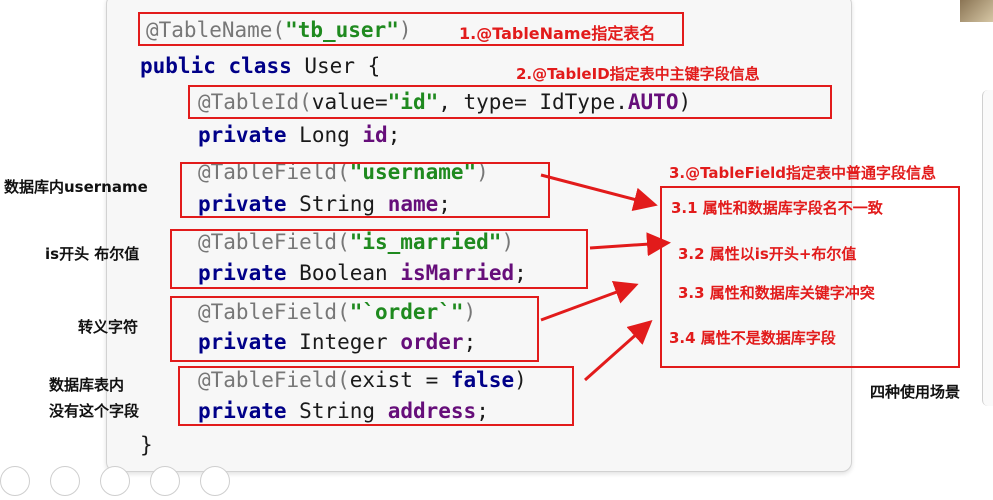 The width and height of the screenshot is (993, 500). I want to click on bottom-toolbar, so click(125, 483).